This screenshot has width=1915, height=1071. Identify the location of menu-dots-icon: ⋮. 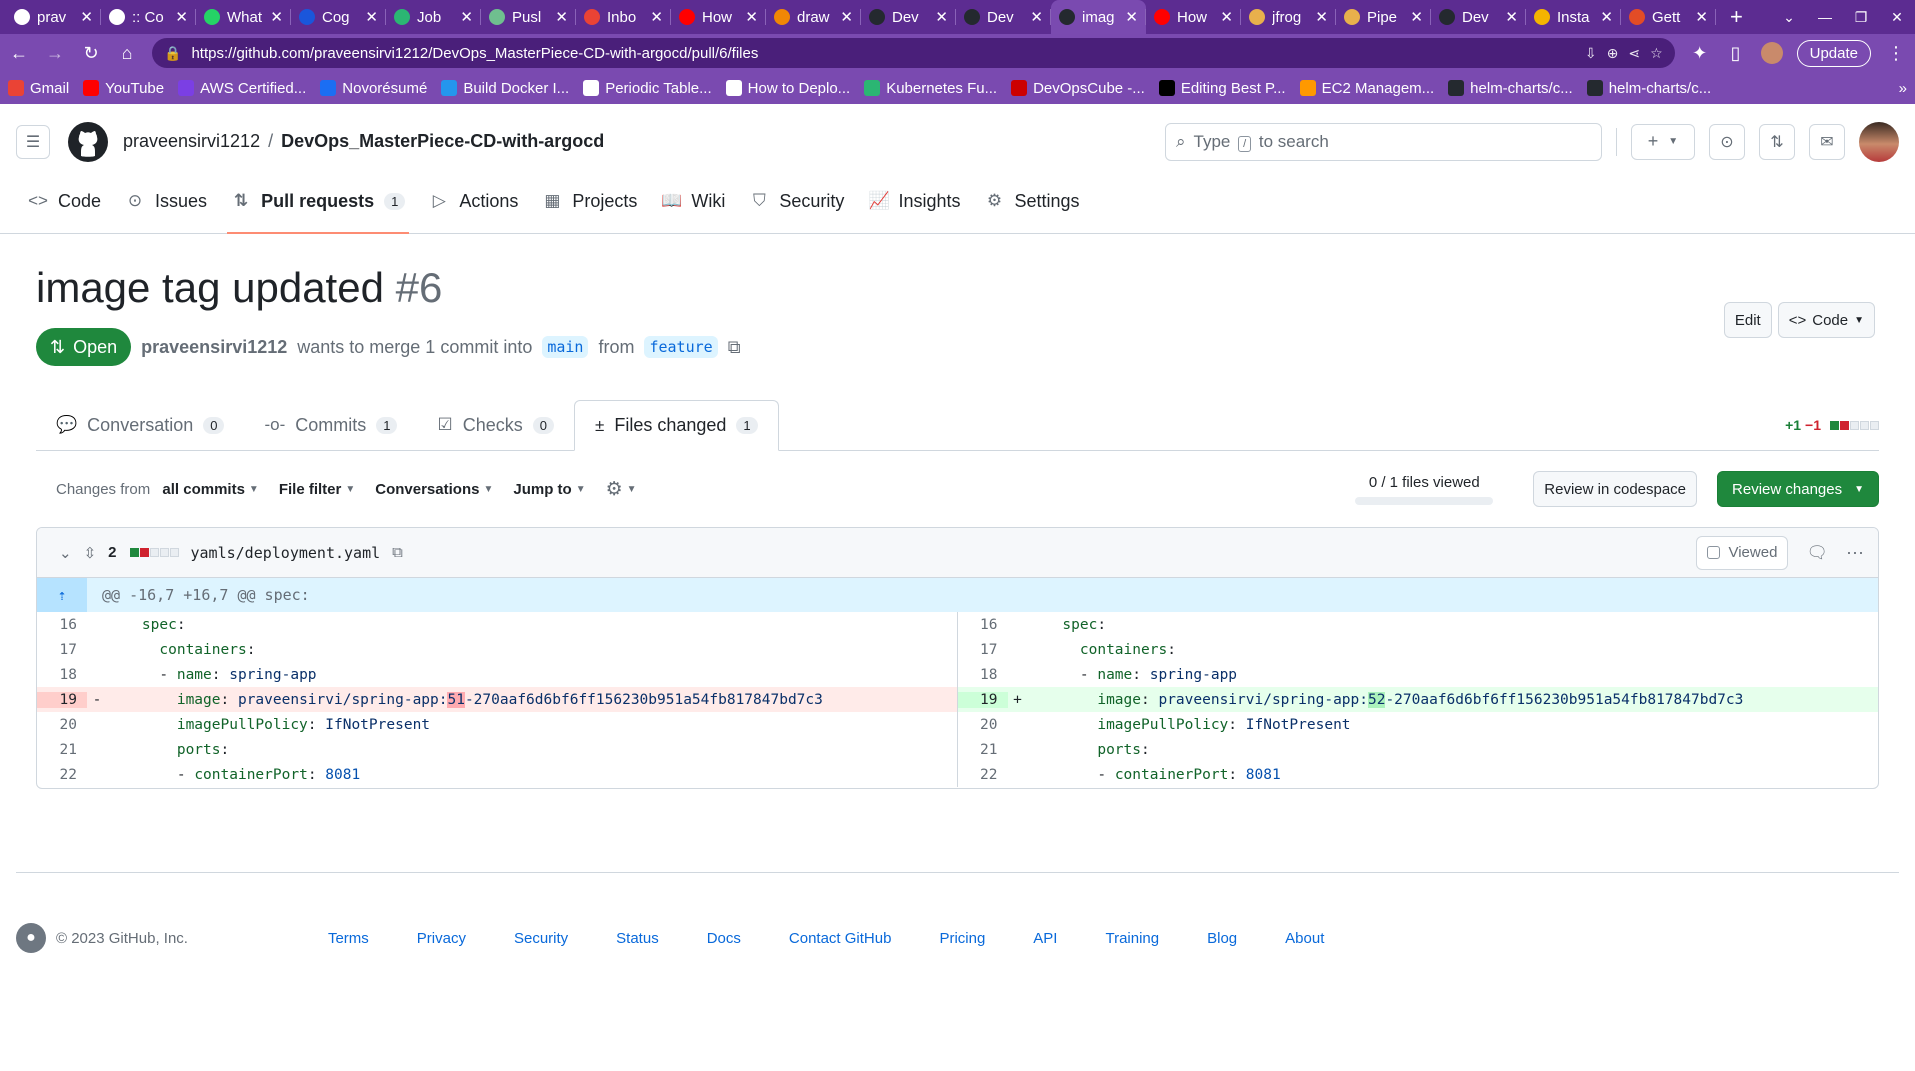
(1896, 53).